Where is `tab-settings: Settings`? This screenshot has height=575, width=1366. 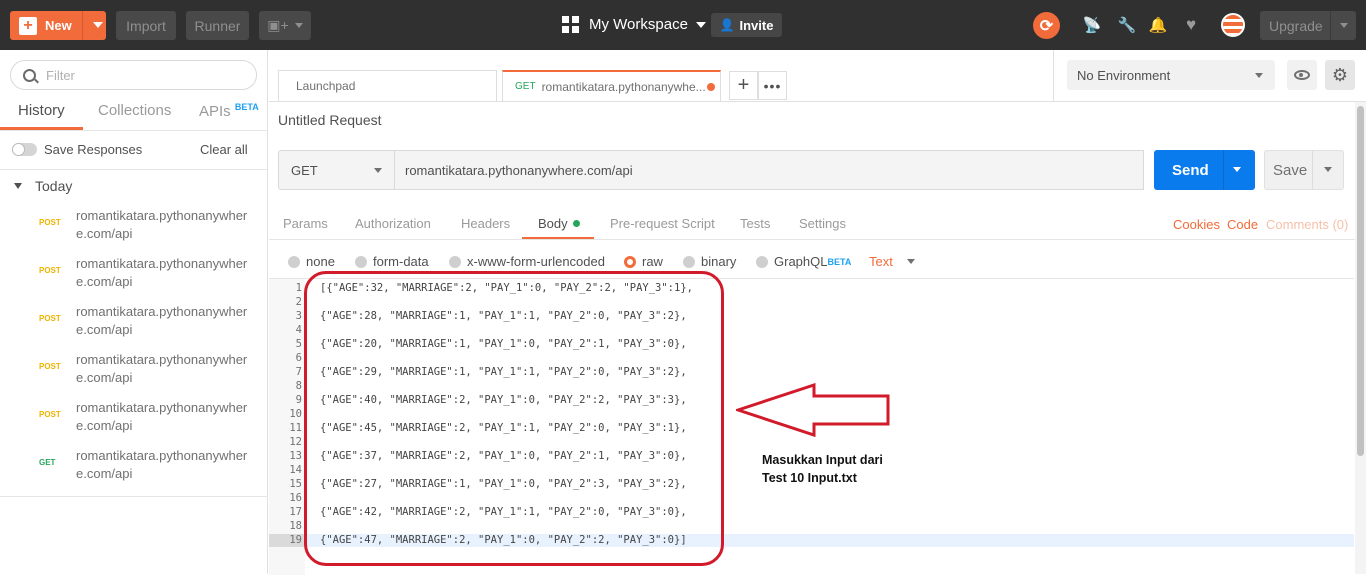
tab-settings: Settings is located at coordinates (822, 223).